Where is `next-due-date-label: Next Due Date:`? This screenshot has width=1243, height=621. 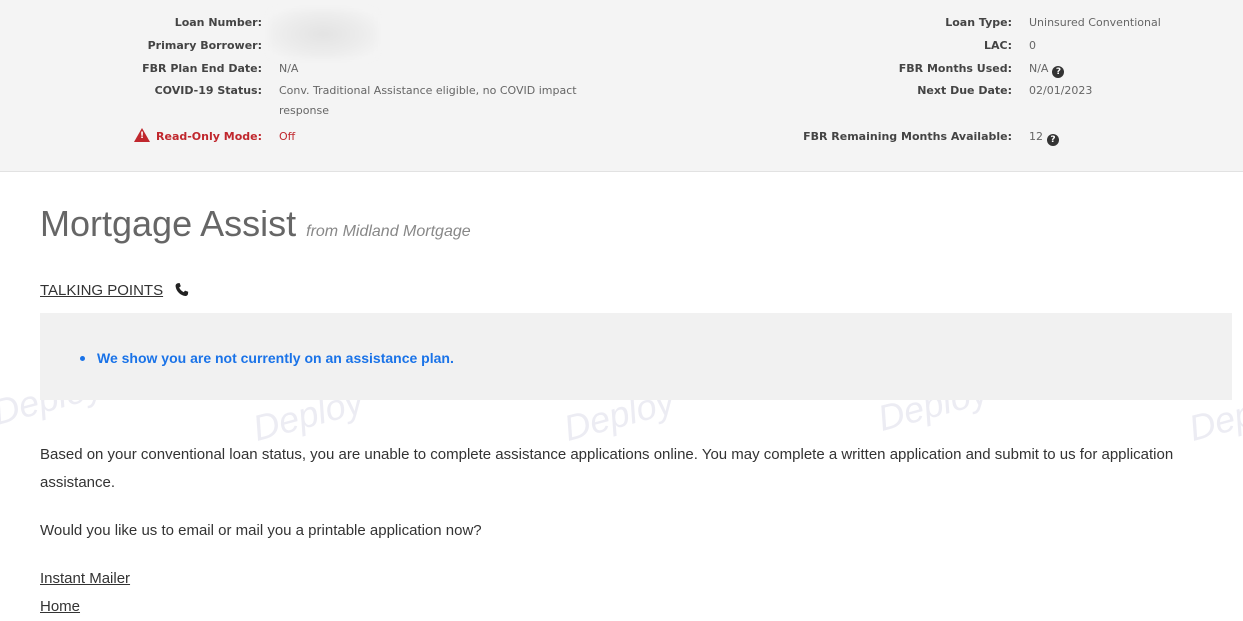
next-due-date-label: Next Due Date: is located at coordinates (964, 90).